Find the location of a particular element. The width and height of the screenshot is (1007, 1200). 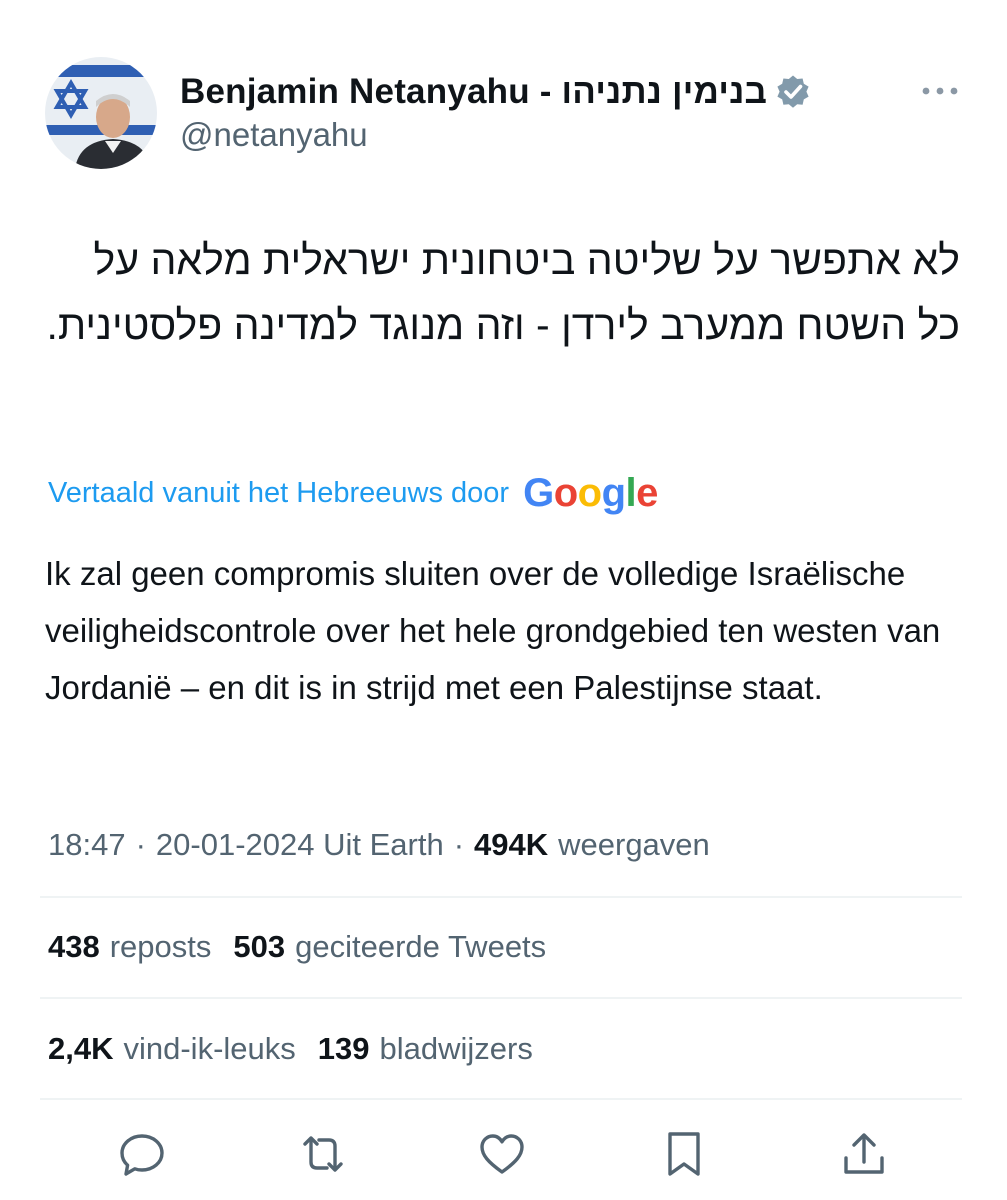

reposts-stat: 438 reposts is located at coordinates (129, 947).